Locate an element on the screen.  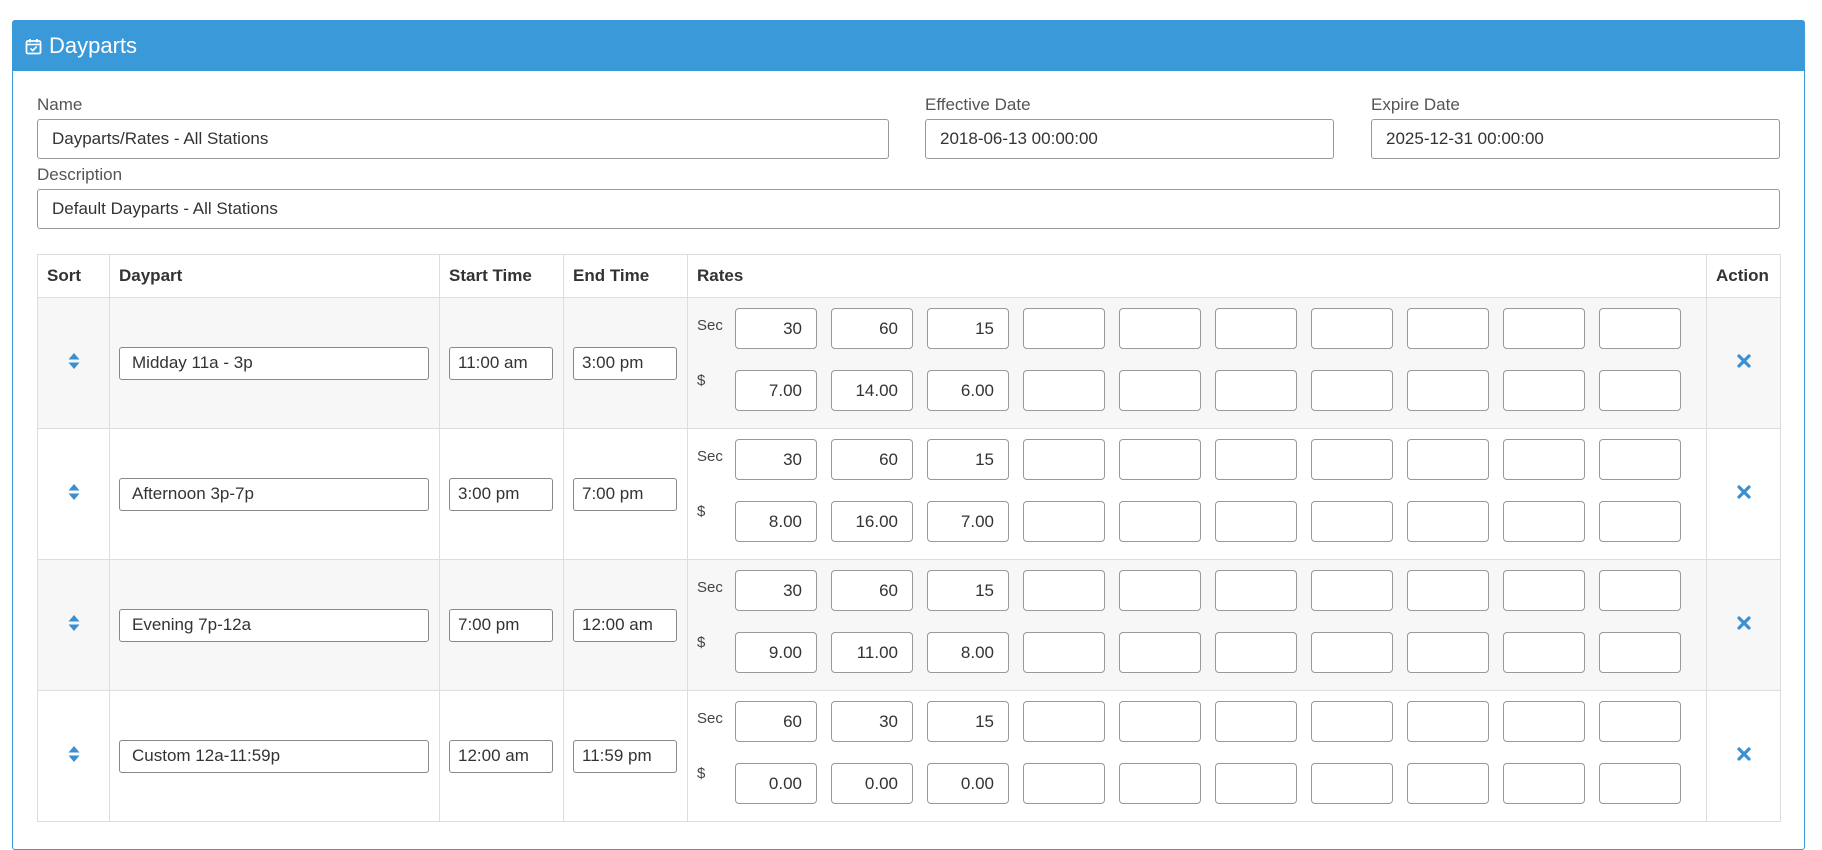
name-input is located at coordinates (463, 139).